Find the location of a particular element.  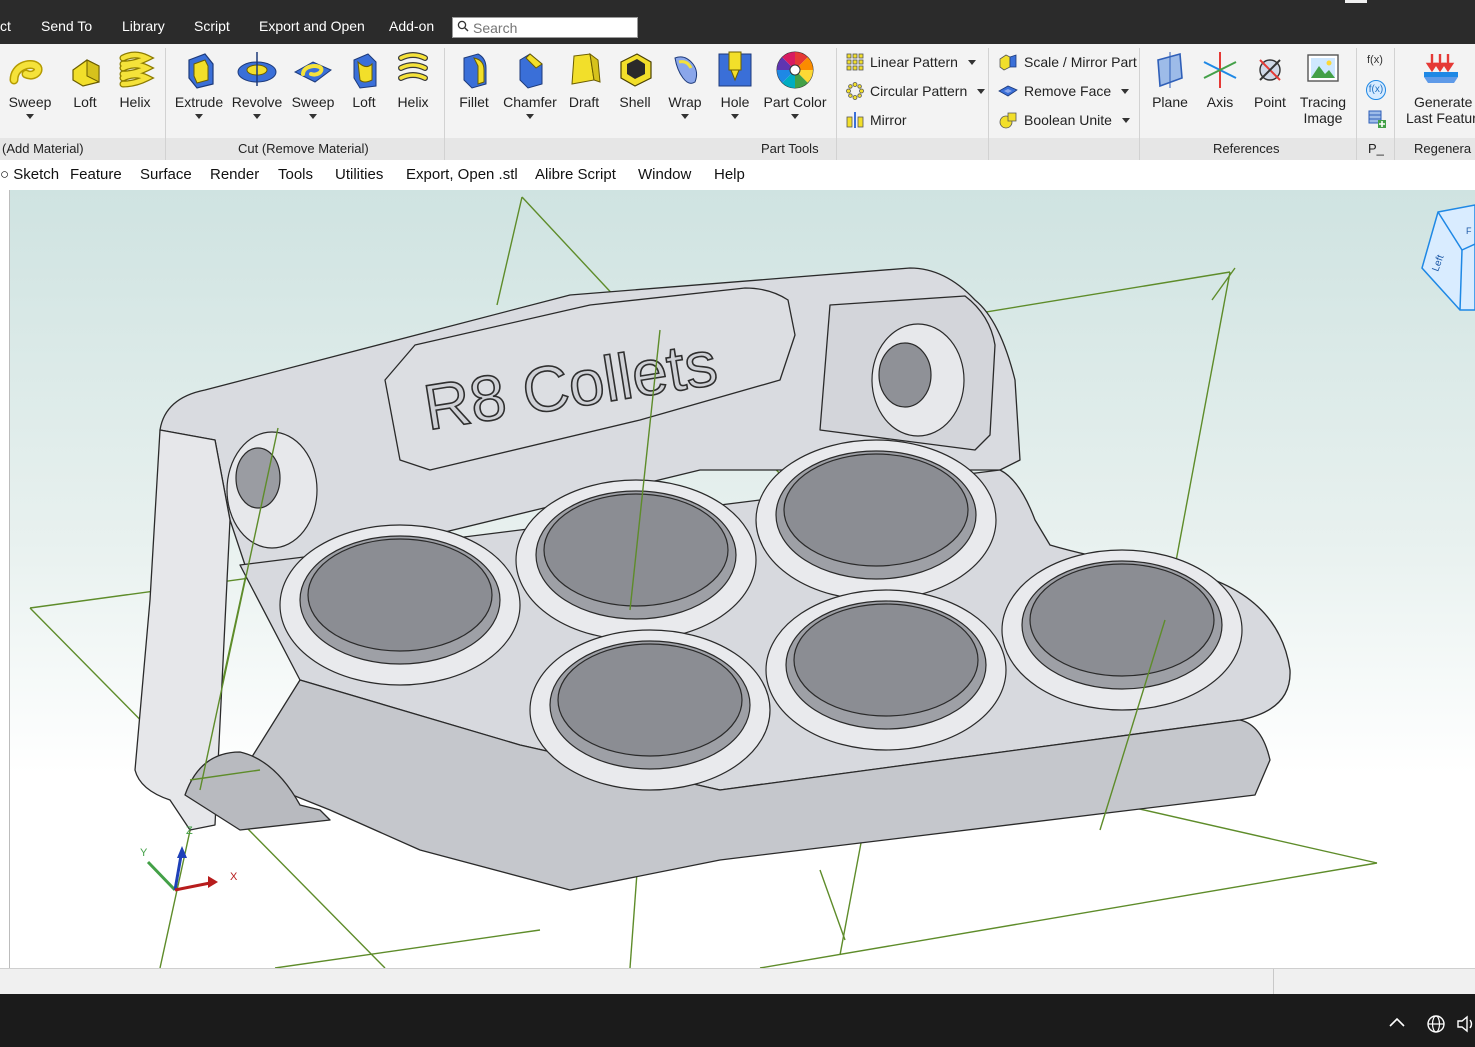

image-icon is located at coordinates (1323, 68).